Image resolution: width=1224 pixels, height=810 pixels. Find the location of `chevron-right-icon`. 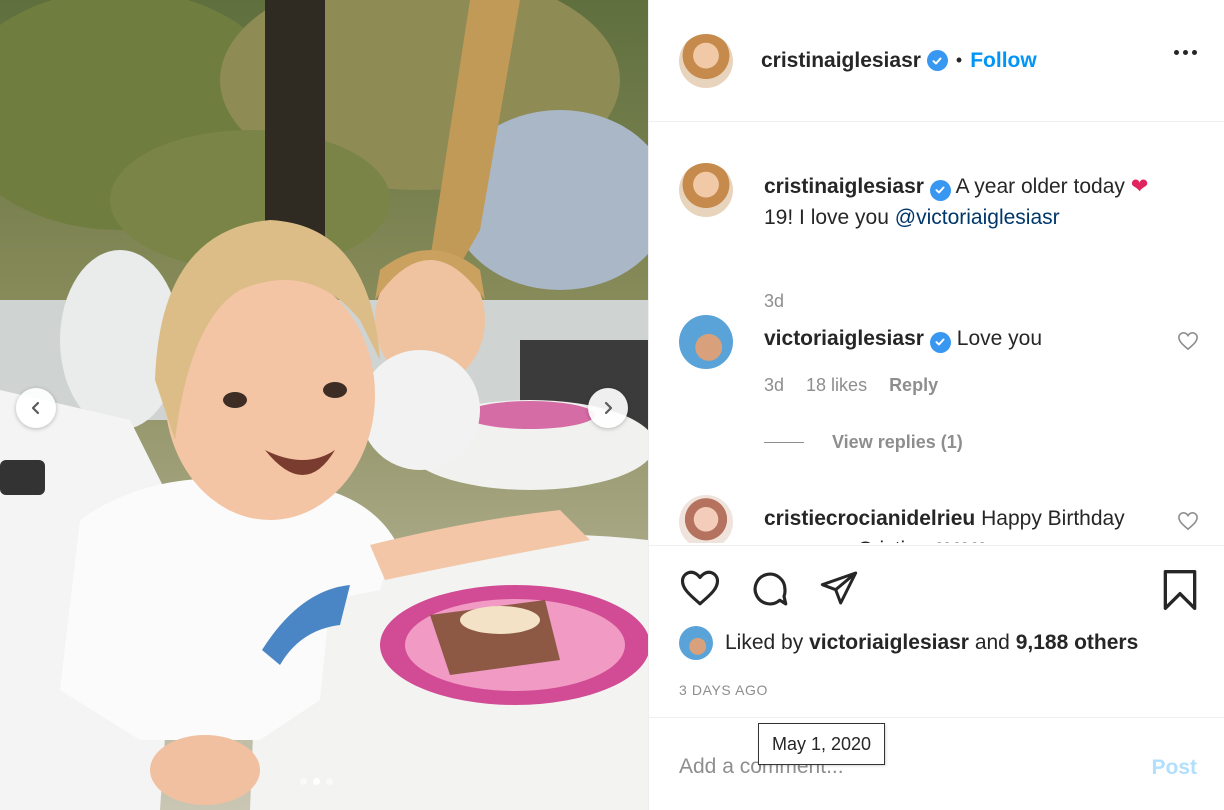

chevron-right-icon is located at coordinates (608, 408).